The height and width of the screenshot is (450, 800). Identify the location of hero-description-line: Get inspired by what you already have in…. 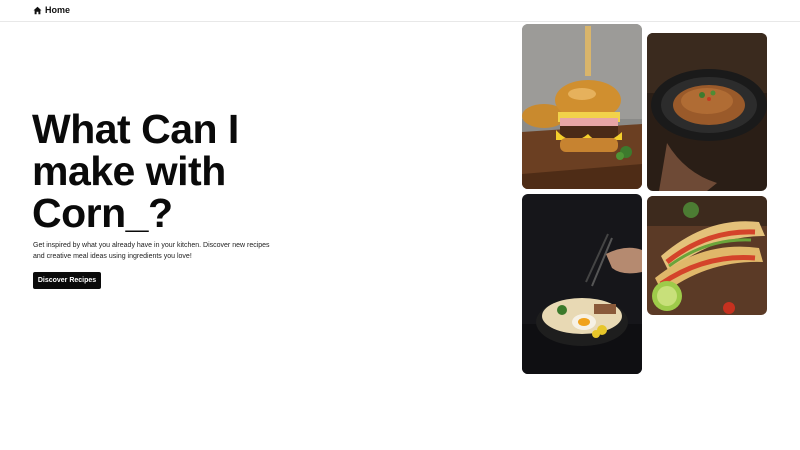
(151, 245).